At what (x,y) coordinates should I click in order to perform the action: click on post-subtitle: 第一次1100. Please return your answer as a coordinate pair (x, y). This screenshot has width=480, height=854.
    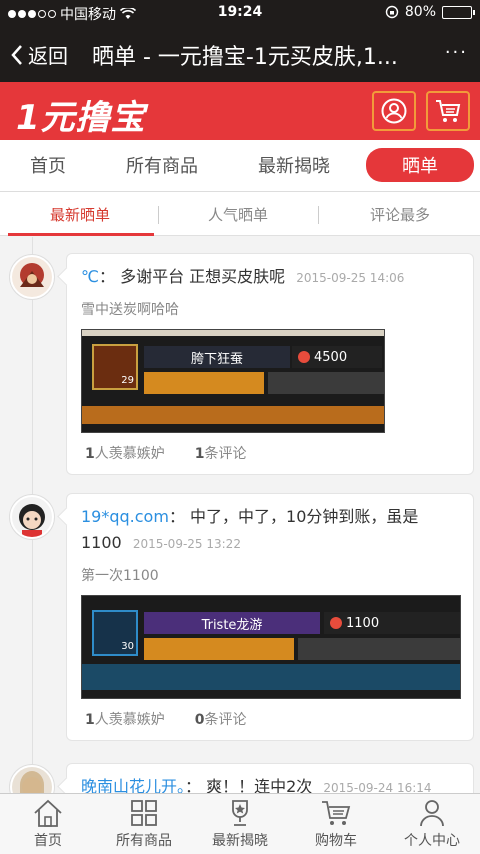
    Looking at the image, I should click on (120, 576).